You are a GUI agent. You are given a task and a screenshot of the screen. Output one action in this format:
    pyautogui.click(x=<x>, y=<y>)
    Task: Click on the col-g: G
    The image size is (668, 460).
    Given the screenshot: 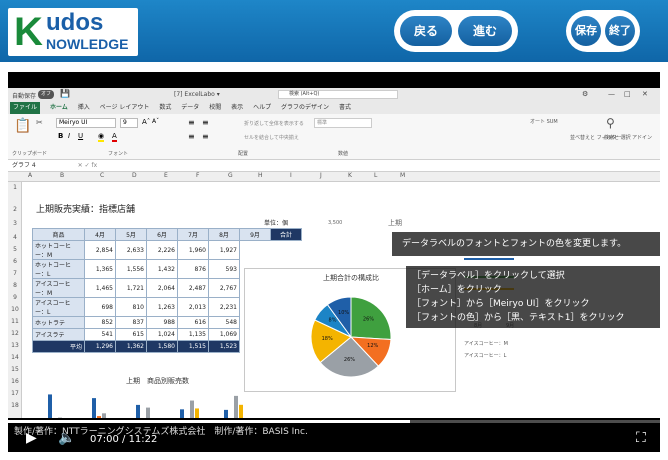 What is the action you would take?
    pyautogui.click(x=230, y=175)
    